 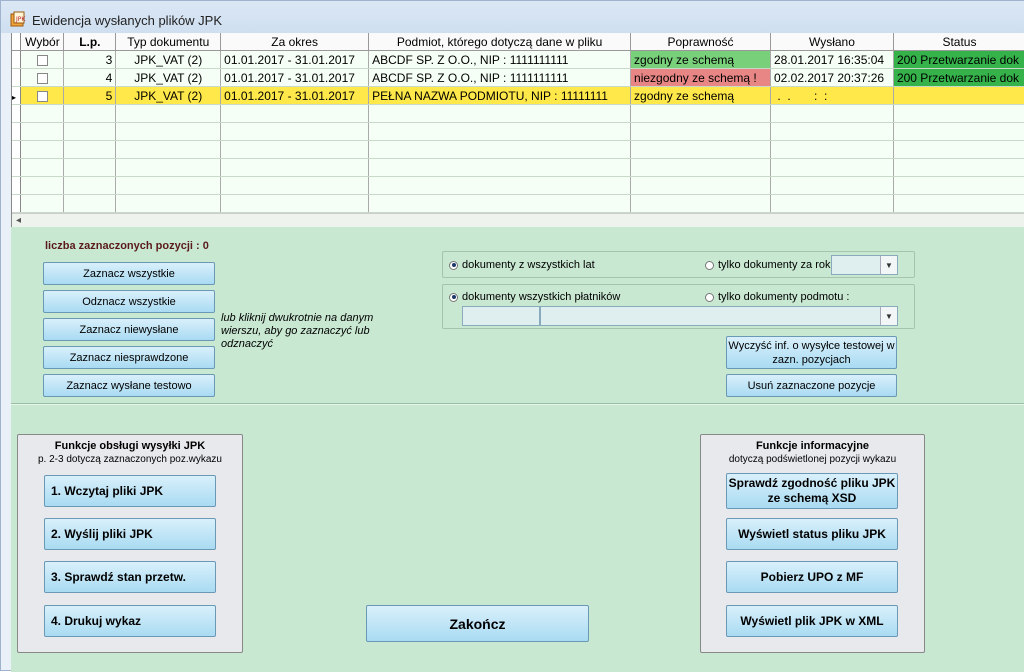 What do you see at coordinates (812, 621) in the screenshot?
I see `show-xml-button: Wyświetl plik JPK w XML` at bounding box center [812, 621].